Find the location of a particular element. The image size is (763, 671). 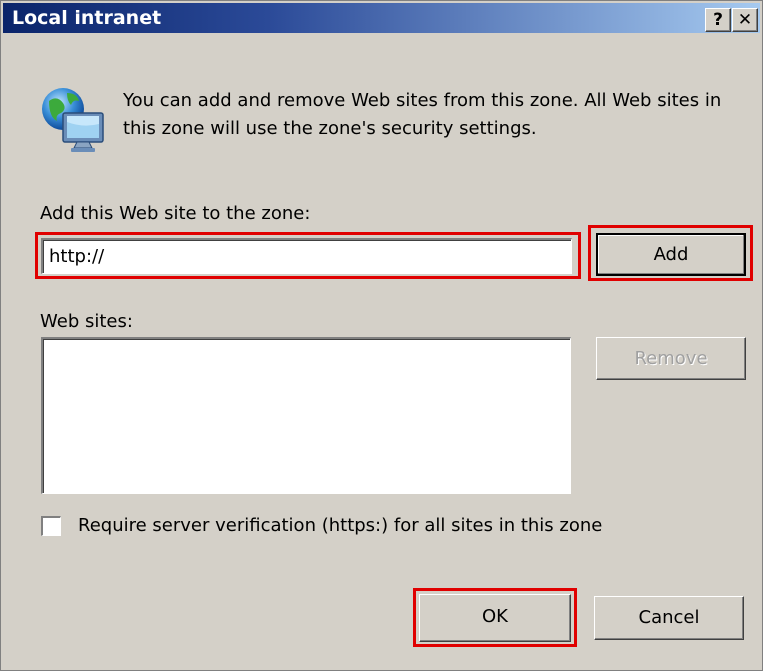

title-bar: Local intranet ? ✕ is located at coordinates (381, 18).